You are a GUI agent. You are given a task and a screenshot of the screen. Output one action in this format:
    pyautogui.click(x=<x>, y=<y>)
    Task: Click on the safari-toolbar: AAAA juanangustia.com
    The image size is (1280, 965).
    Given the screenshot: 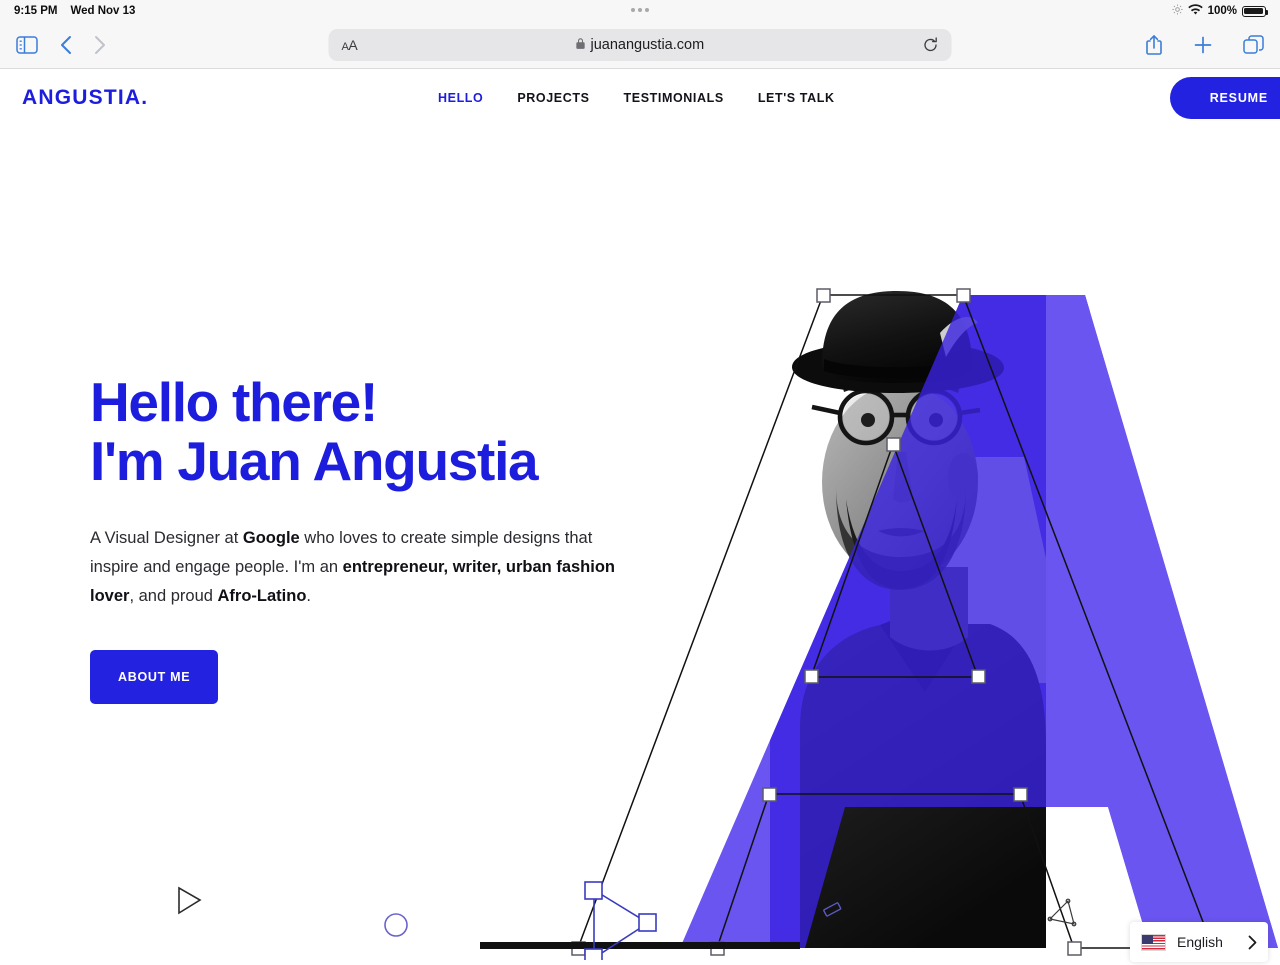 What is the action you would take?
    pyautogui.click(x=640, y=45)
    